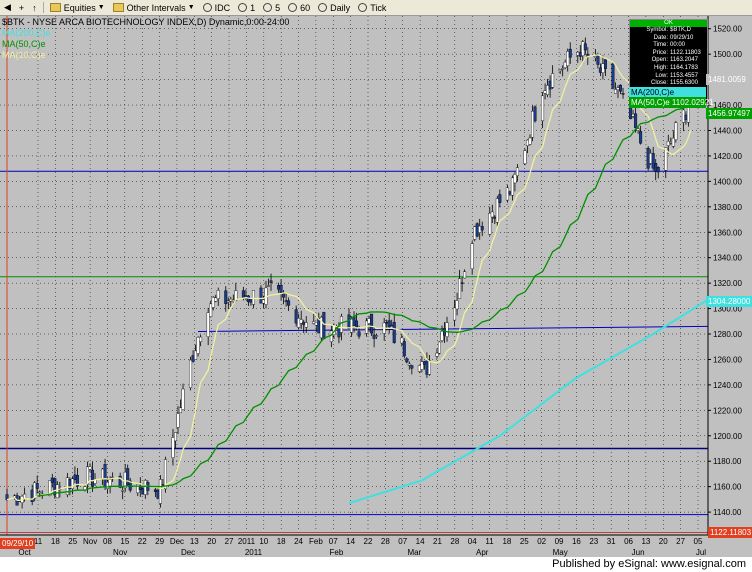  I want to click on data-window-row: Low: 1153.4557, so click(668, 77).